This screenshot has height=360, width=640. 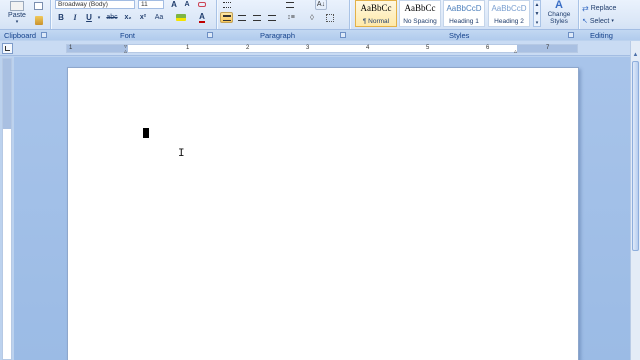 I want to click on line-spacing-button: ↕≡, so click(x=291, y=17).